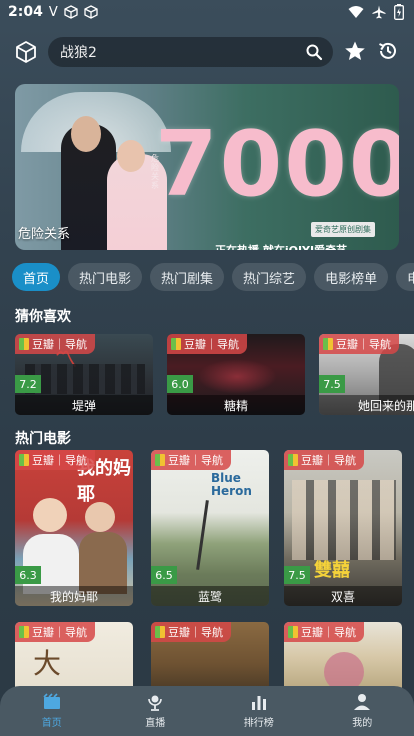 The height and width of the screenshot is (736, 414). What do you see at coordinates (314, 52) in the screenshot?
I see `search-icon` at bounding box center [314, 52].